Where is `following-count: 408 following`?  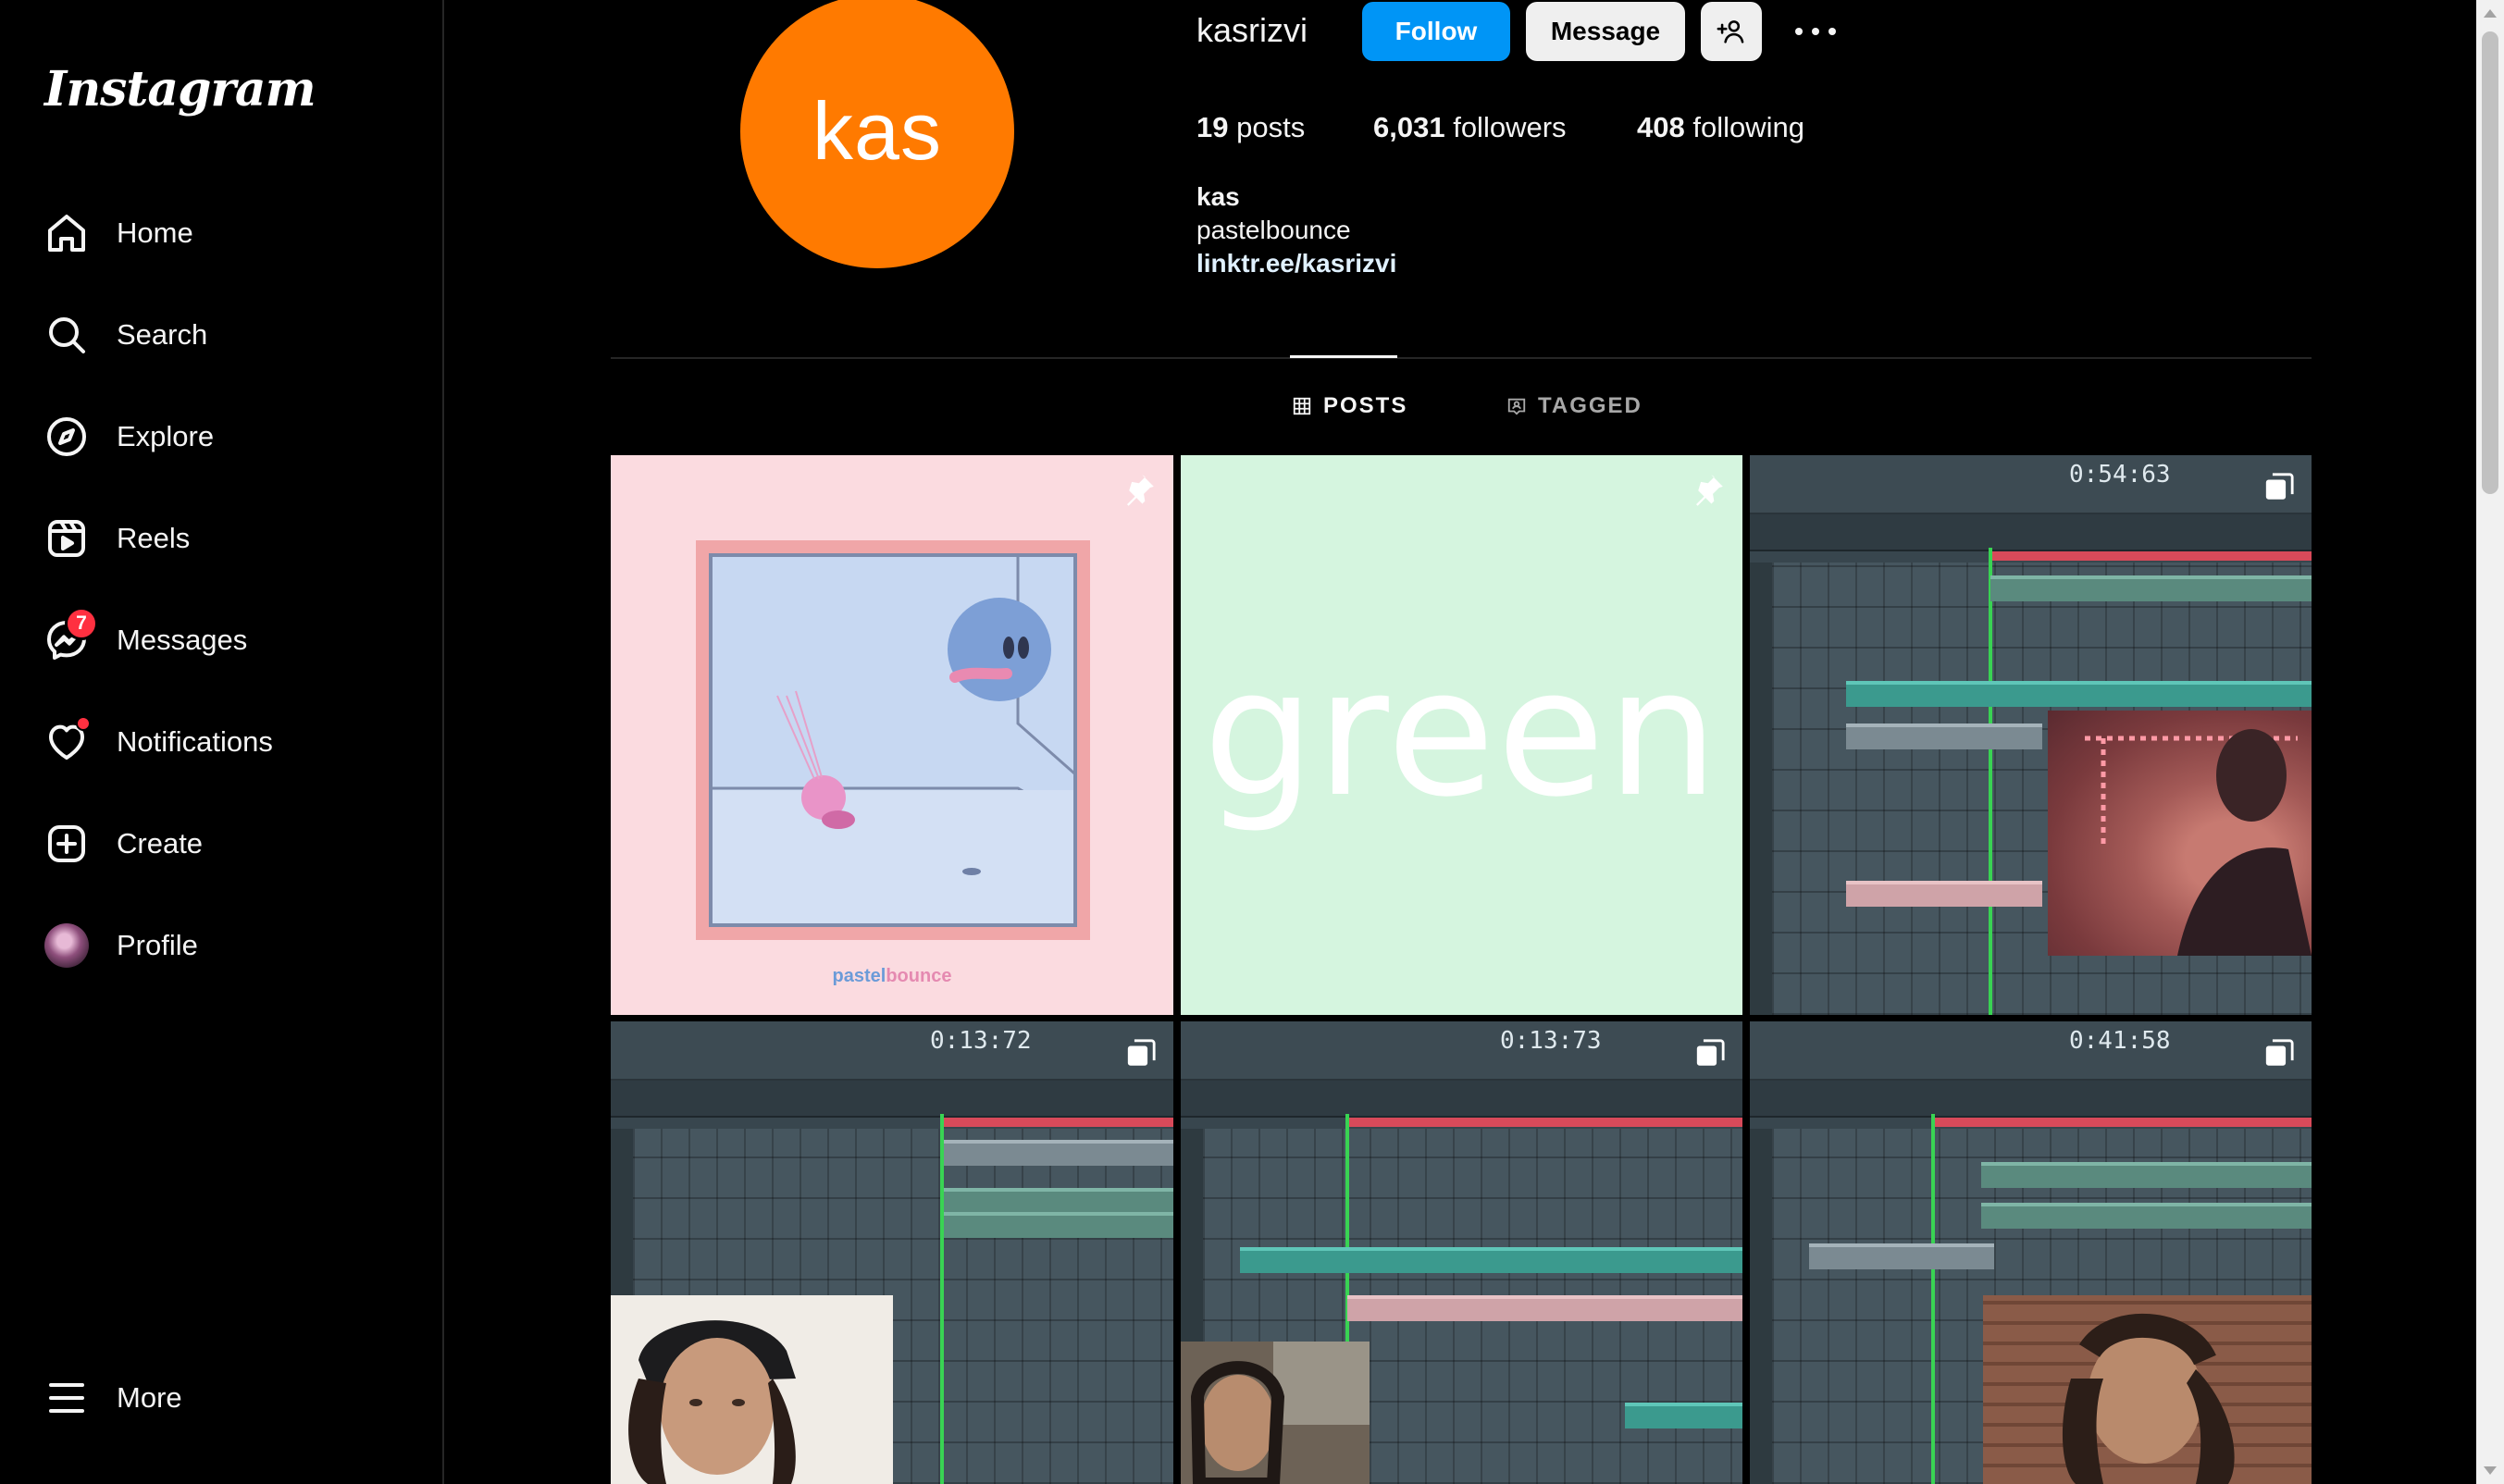 following-count: 408 following is located at coordinates (1720, 128).